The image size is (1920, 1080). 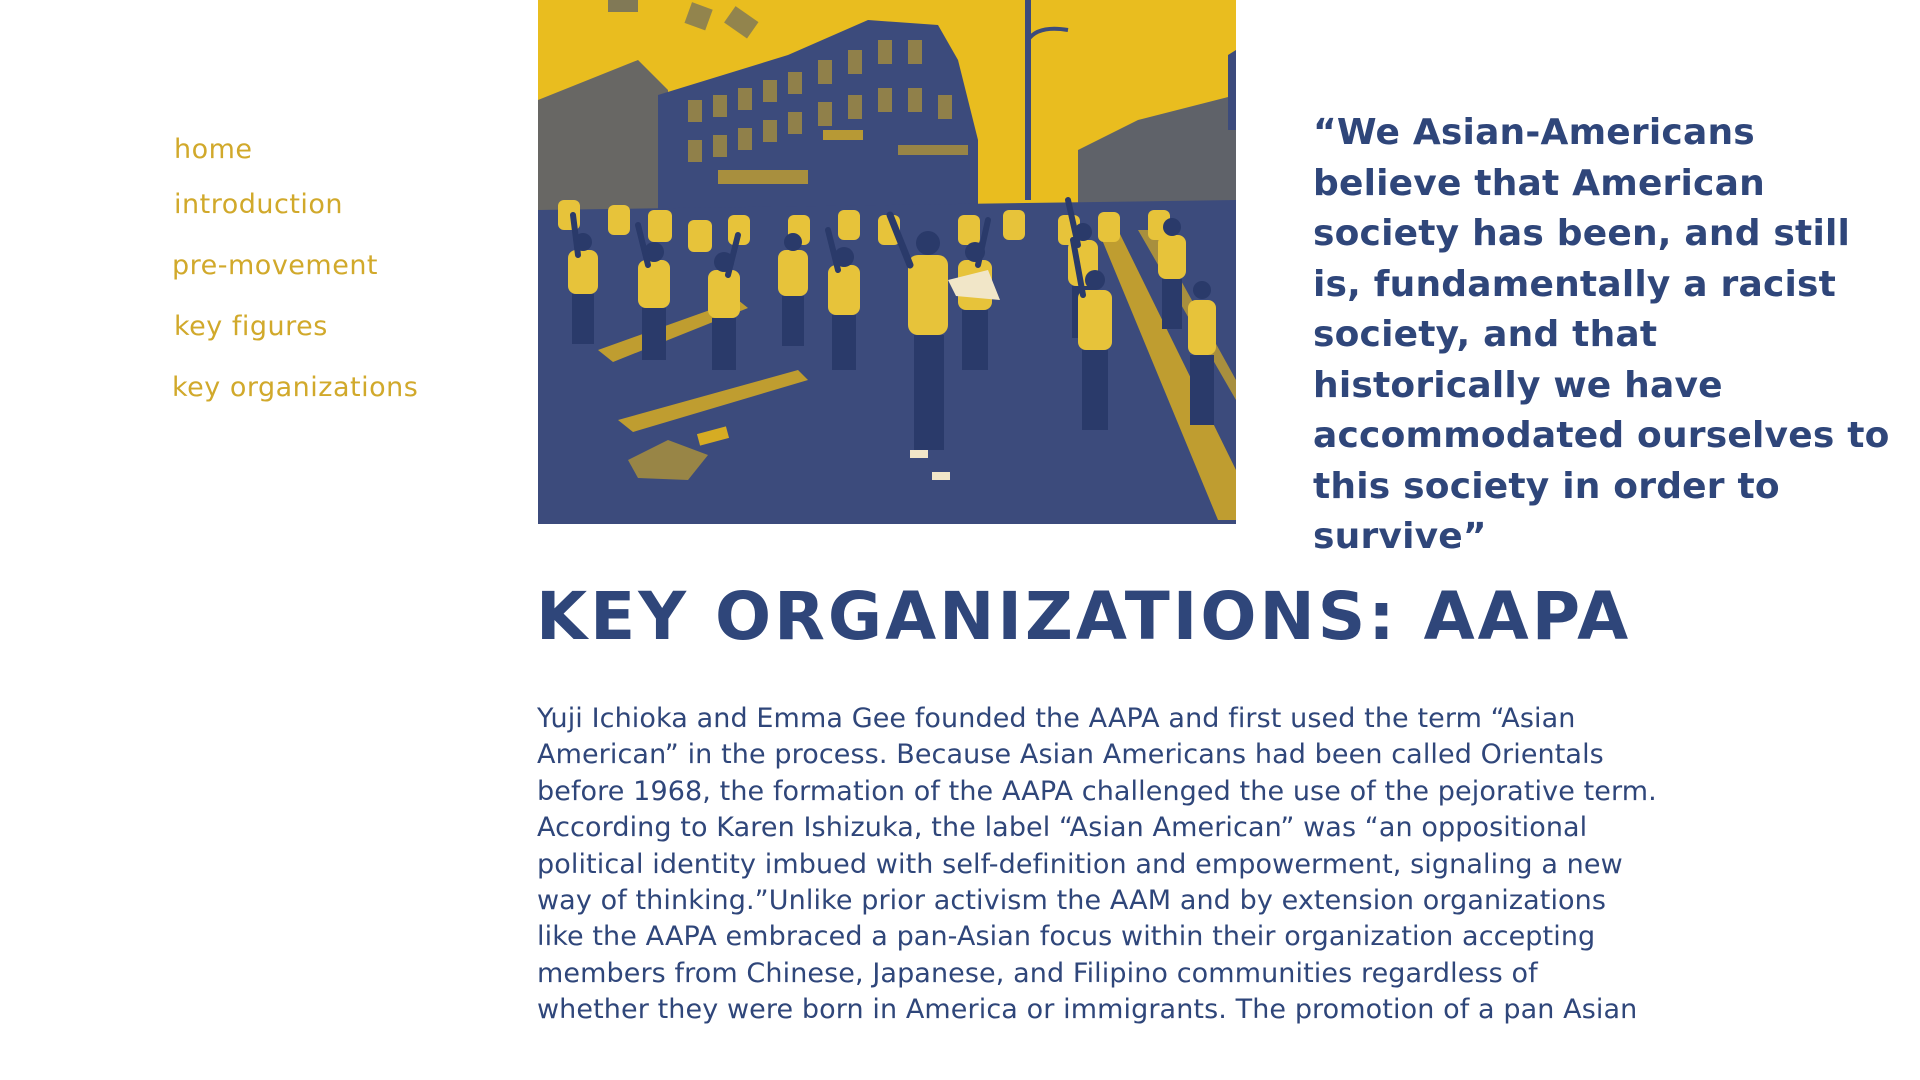 What do you see at coordinates (258, 204) in the screenshot?
I see `nav-link-introduction: introduction` at bounding box center [258, 204].